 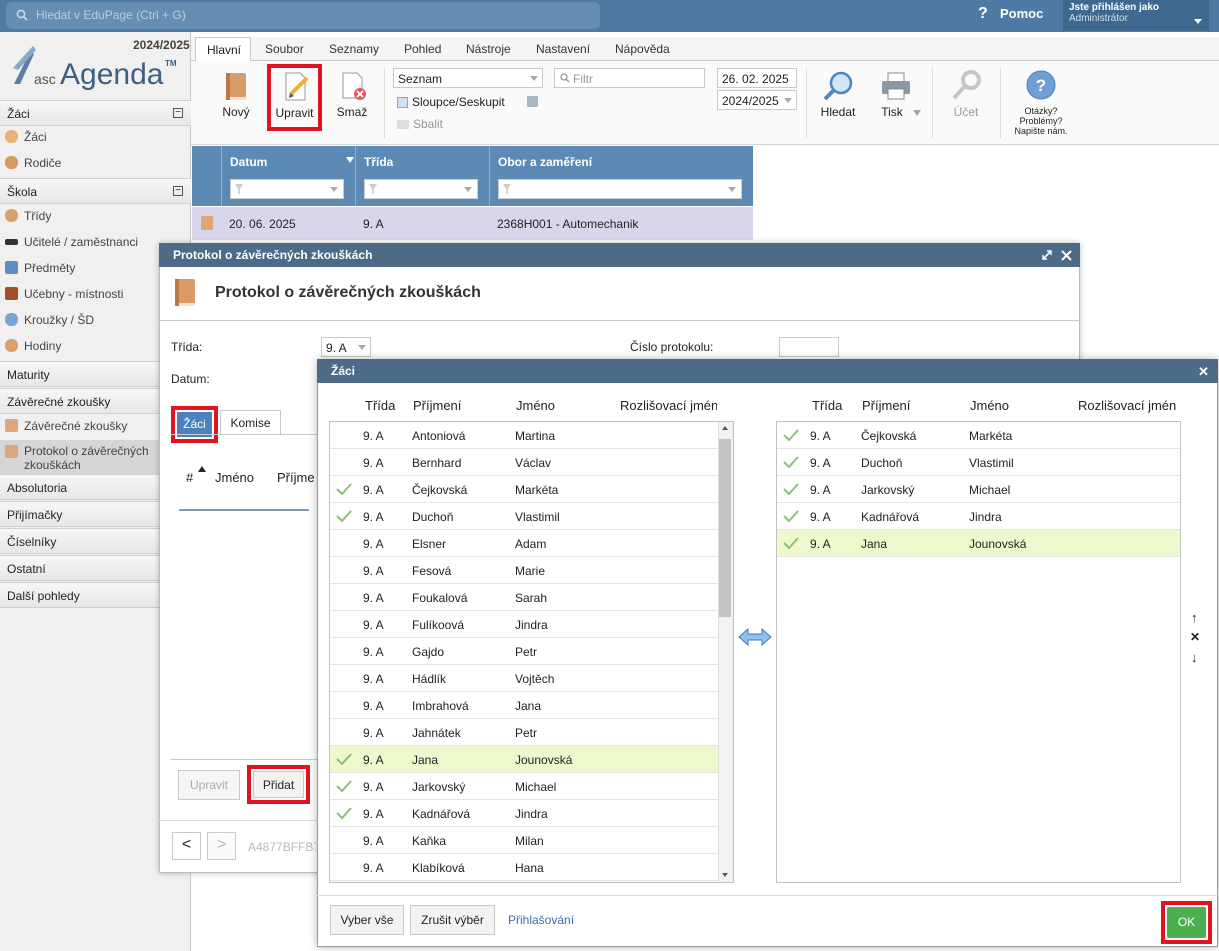 What do you see at coordinates (1186, 922) in the screenshot?
I see `ok-button: OK` at bounding box center [1186, 922].